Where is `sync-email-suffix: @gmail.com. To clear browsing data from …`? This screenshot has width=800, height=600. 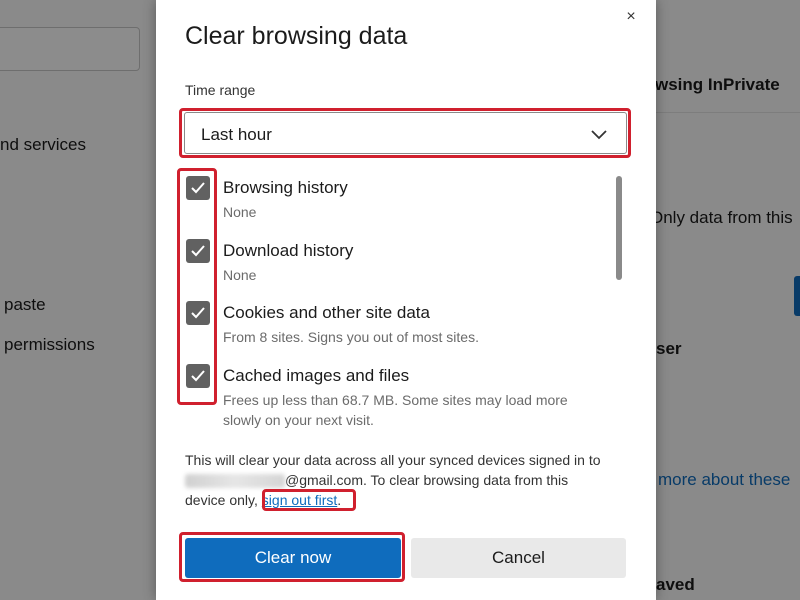
sync-email-suffix: @gmail.com. To clear browsing data from … is located at coordinates (427, 480).